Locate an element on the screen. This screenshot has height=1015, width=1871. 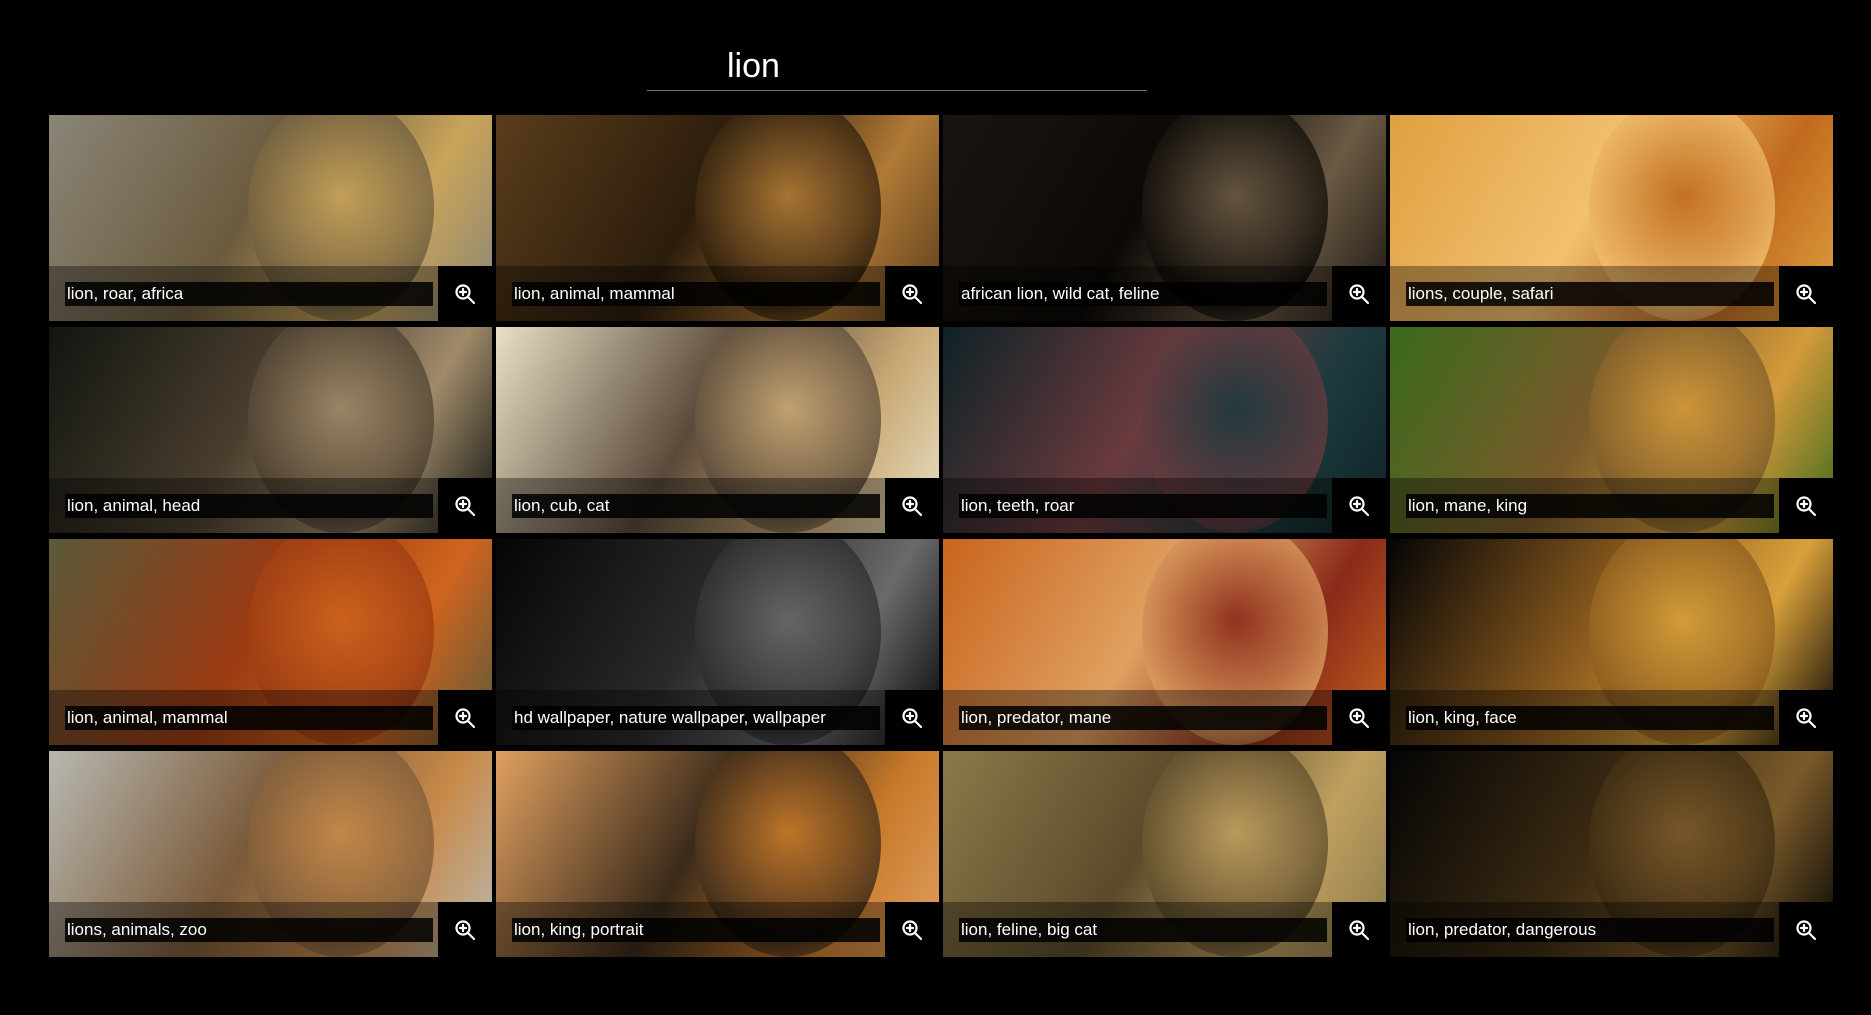
image-tags: lion, king, face is located at coordinates (1590, 718).